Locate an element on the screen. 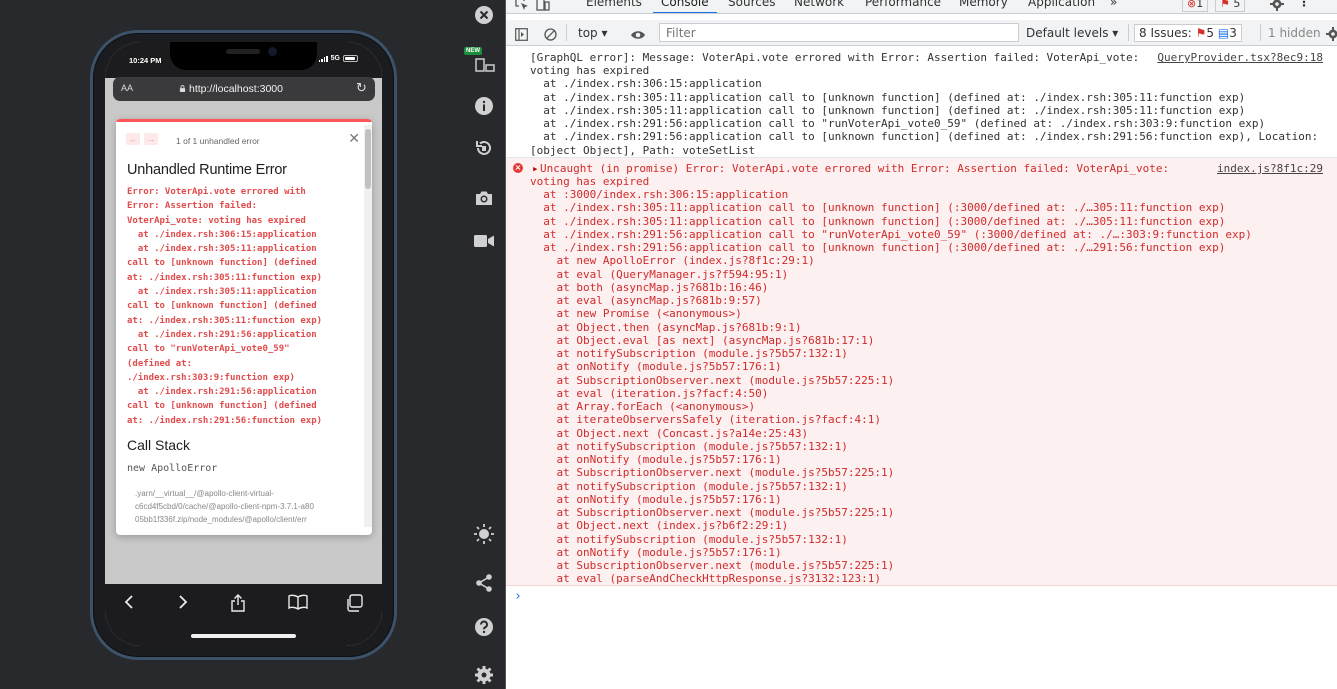  tab-sources: Sources is located at coordinates (751, 6).